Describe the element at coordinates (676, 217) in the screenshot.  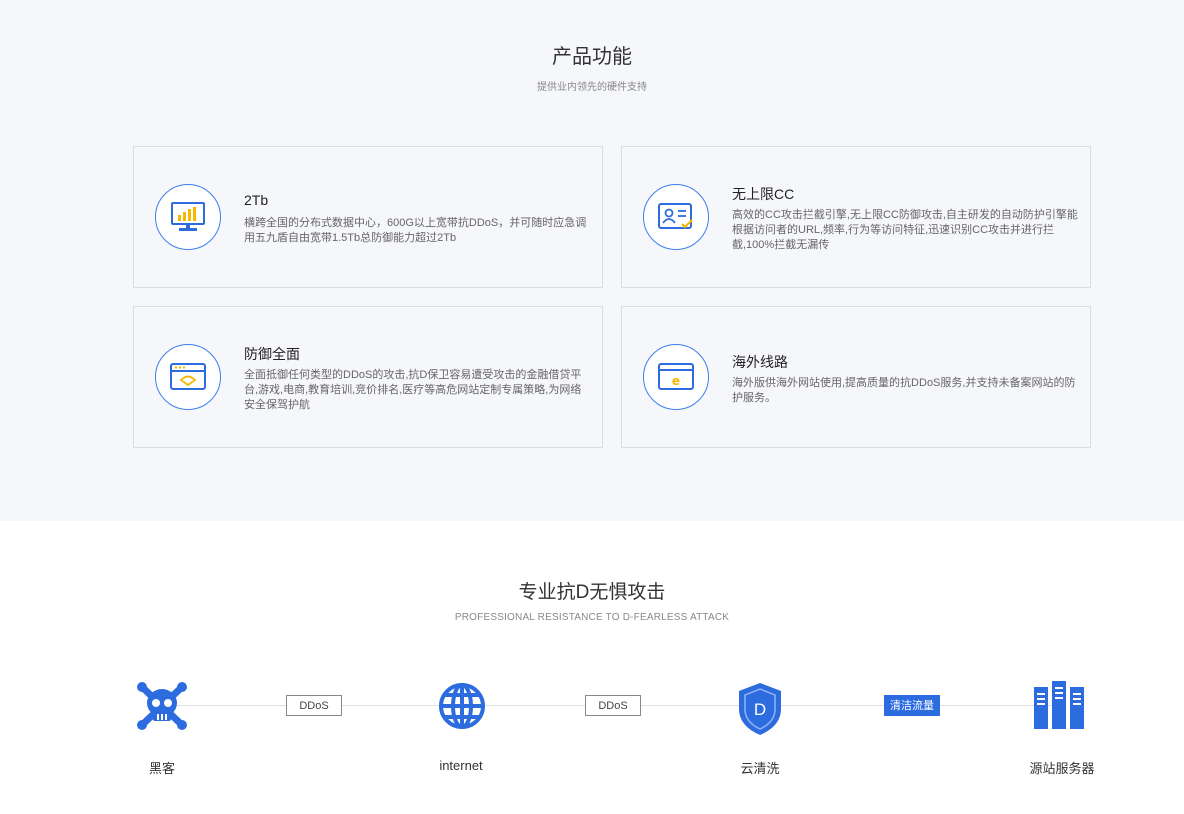
I see `id-card-check-icon` at that location.